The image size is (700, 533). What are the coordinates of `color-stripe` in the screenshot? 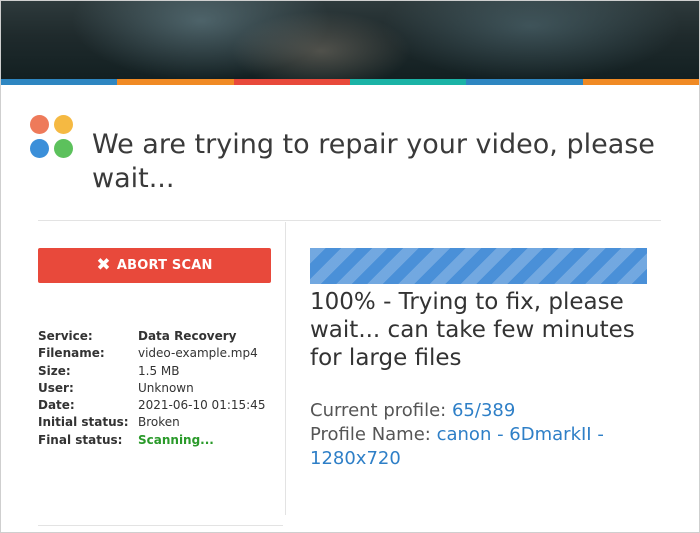 It's located at (350, 82).